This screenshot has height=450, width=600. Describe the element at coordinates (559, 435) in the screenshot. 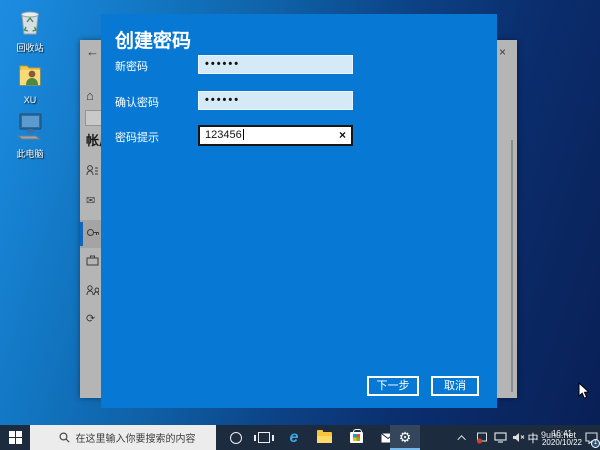

I see `watermark-text: 9uhu.net` at that location.